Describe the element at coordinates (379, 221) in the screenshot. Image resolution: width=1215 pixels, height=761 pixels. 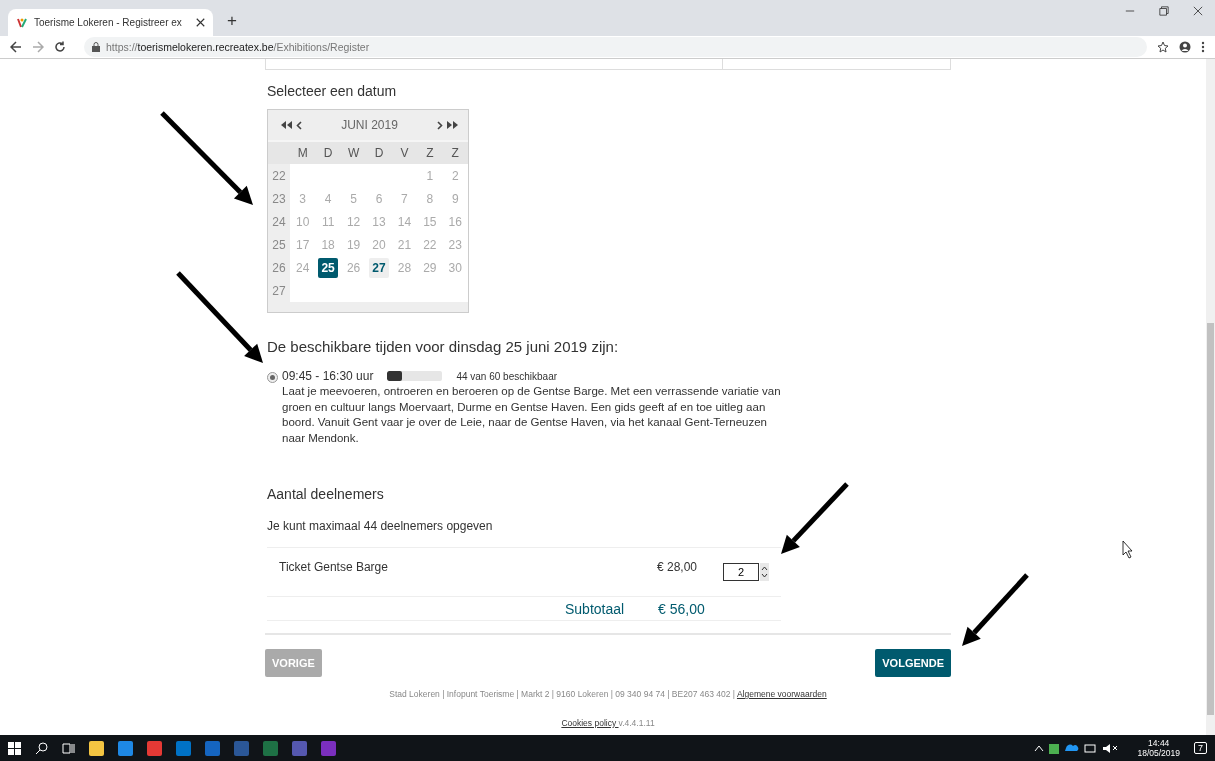
I see `calendar-day: 13` at that location.